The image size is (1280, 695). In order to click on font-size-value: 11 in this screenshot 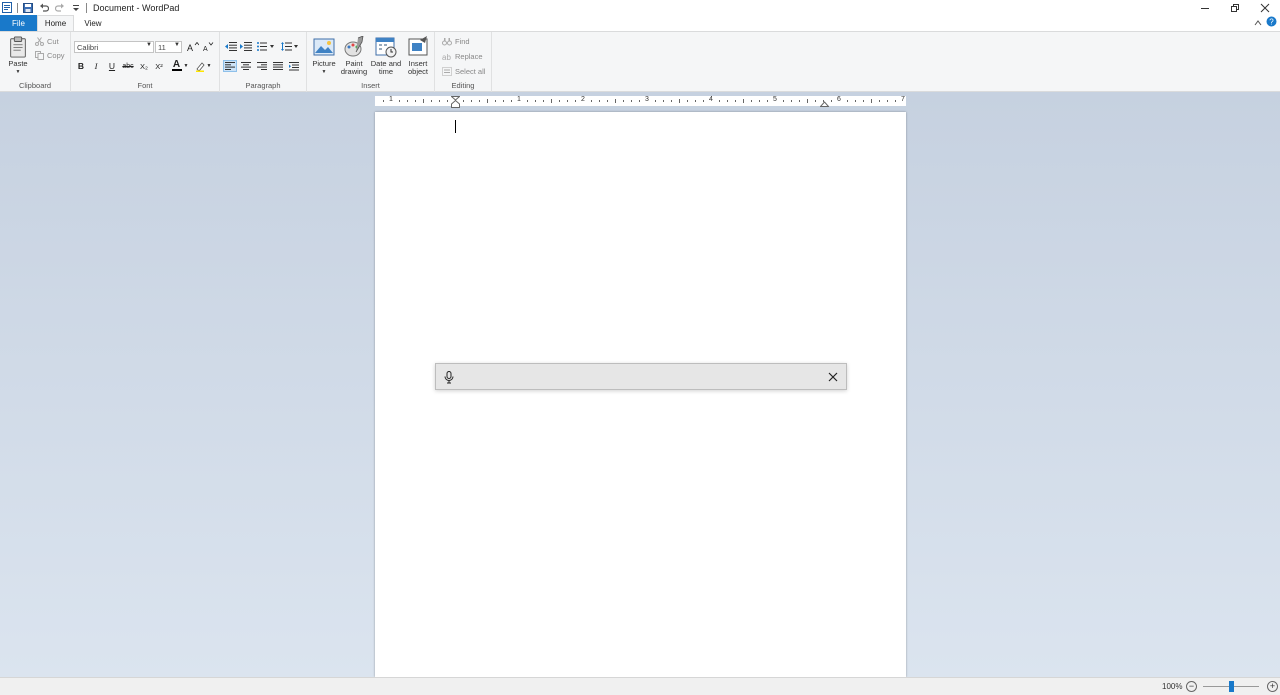, I will do `click(162, 47)`.